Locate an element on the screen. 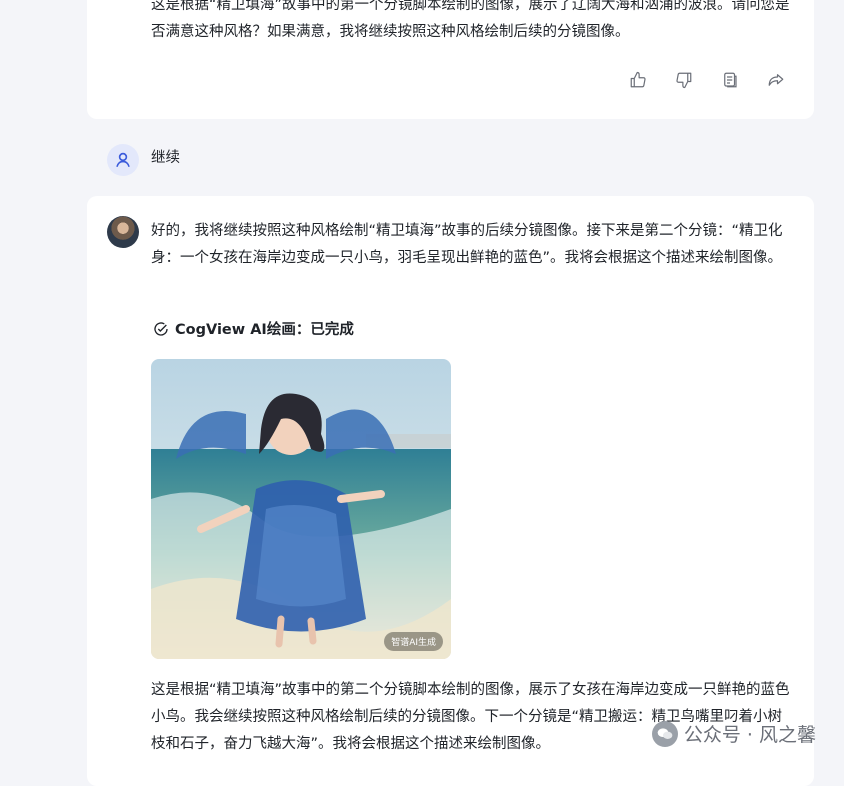 The width and height of the screenshot is (844, 786). watermark-text: 公众号 · 风之馨 is located at coordinates (749, 735).